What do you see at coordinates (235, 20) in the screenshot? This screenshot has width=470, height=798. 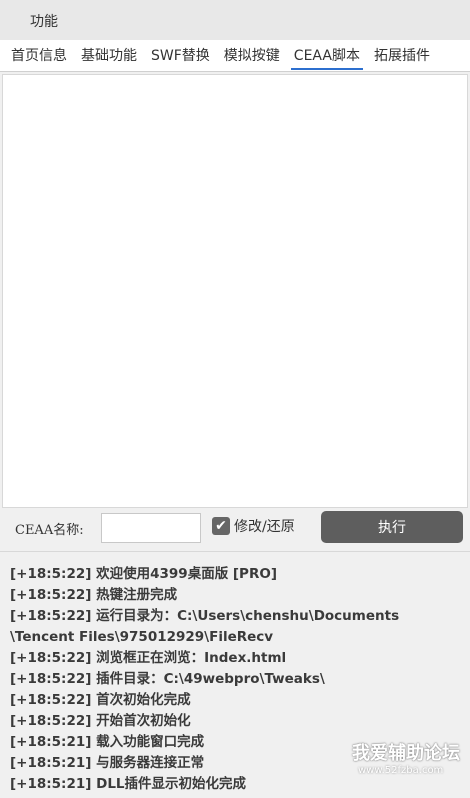 I see `title-bar: 功能` at bounding box center [235, 20].